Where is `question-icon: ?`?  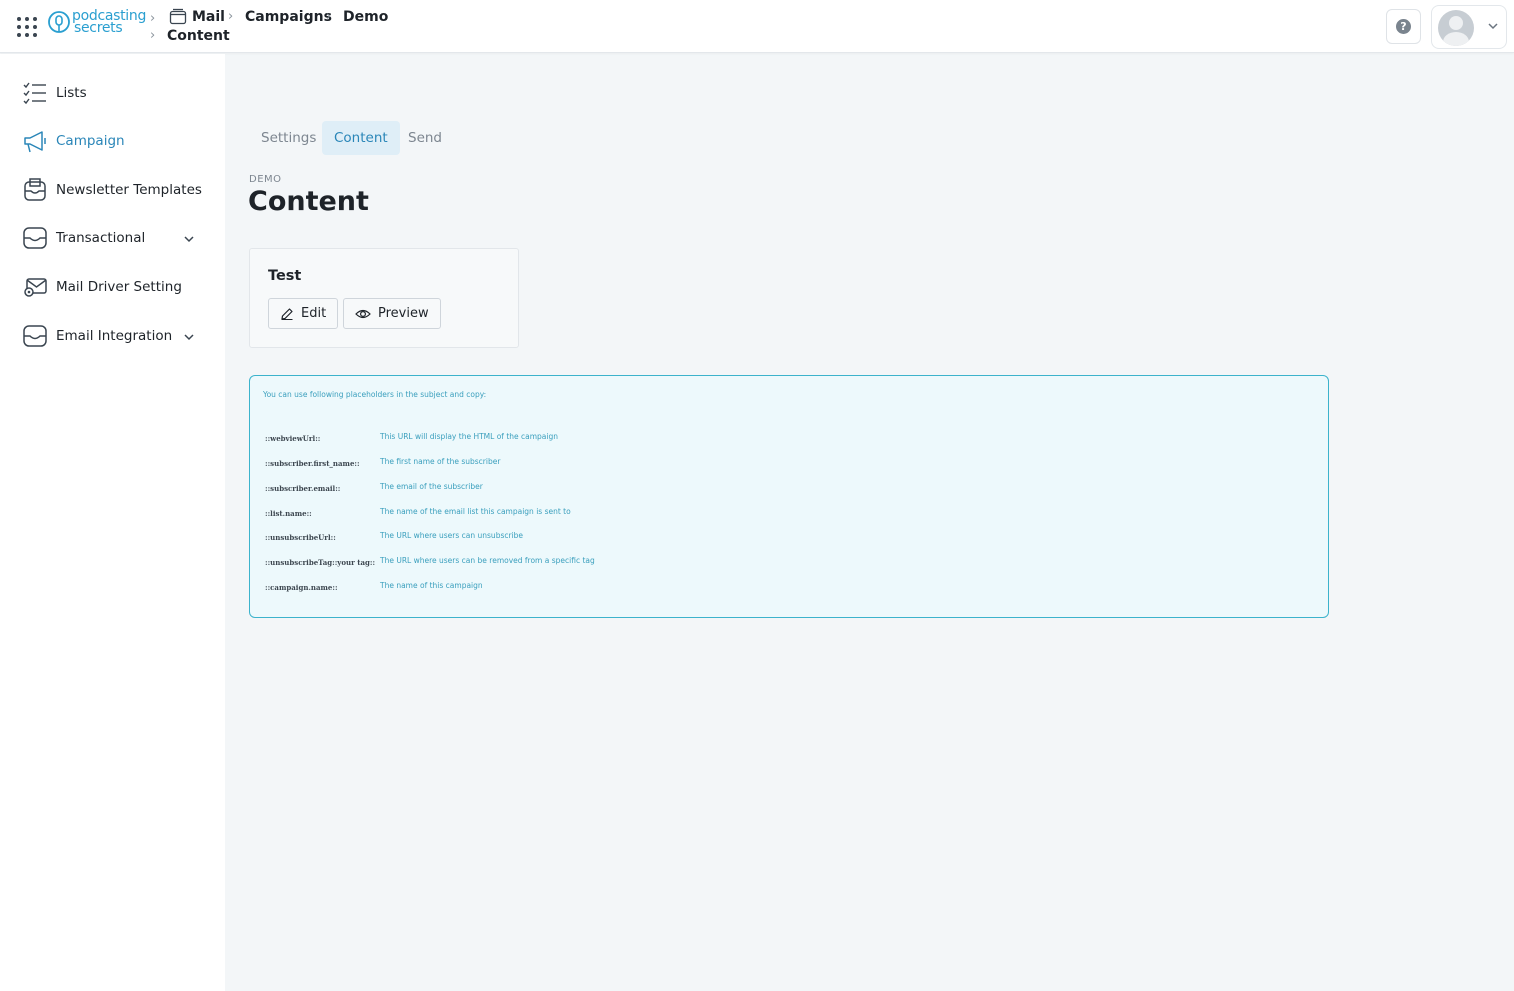
question-icon: ? is located at coordinates (1403, 26).